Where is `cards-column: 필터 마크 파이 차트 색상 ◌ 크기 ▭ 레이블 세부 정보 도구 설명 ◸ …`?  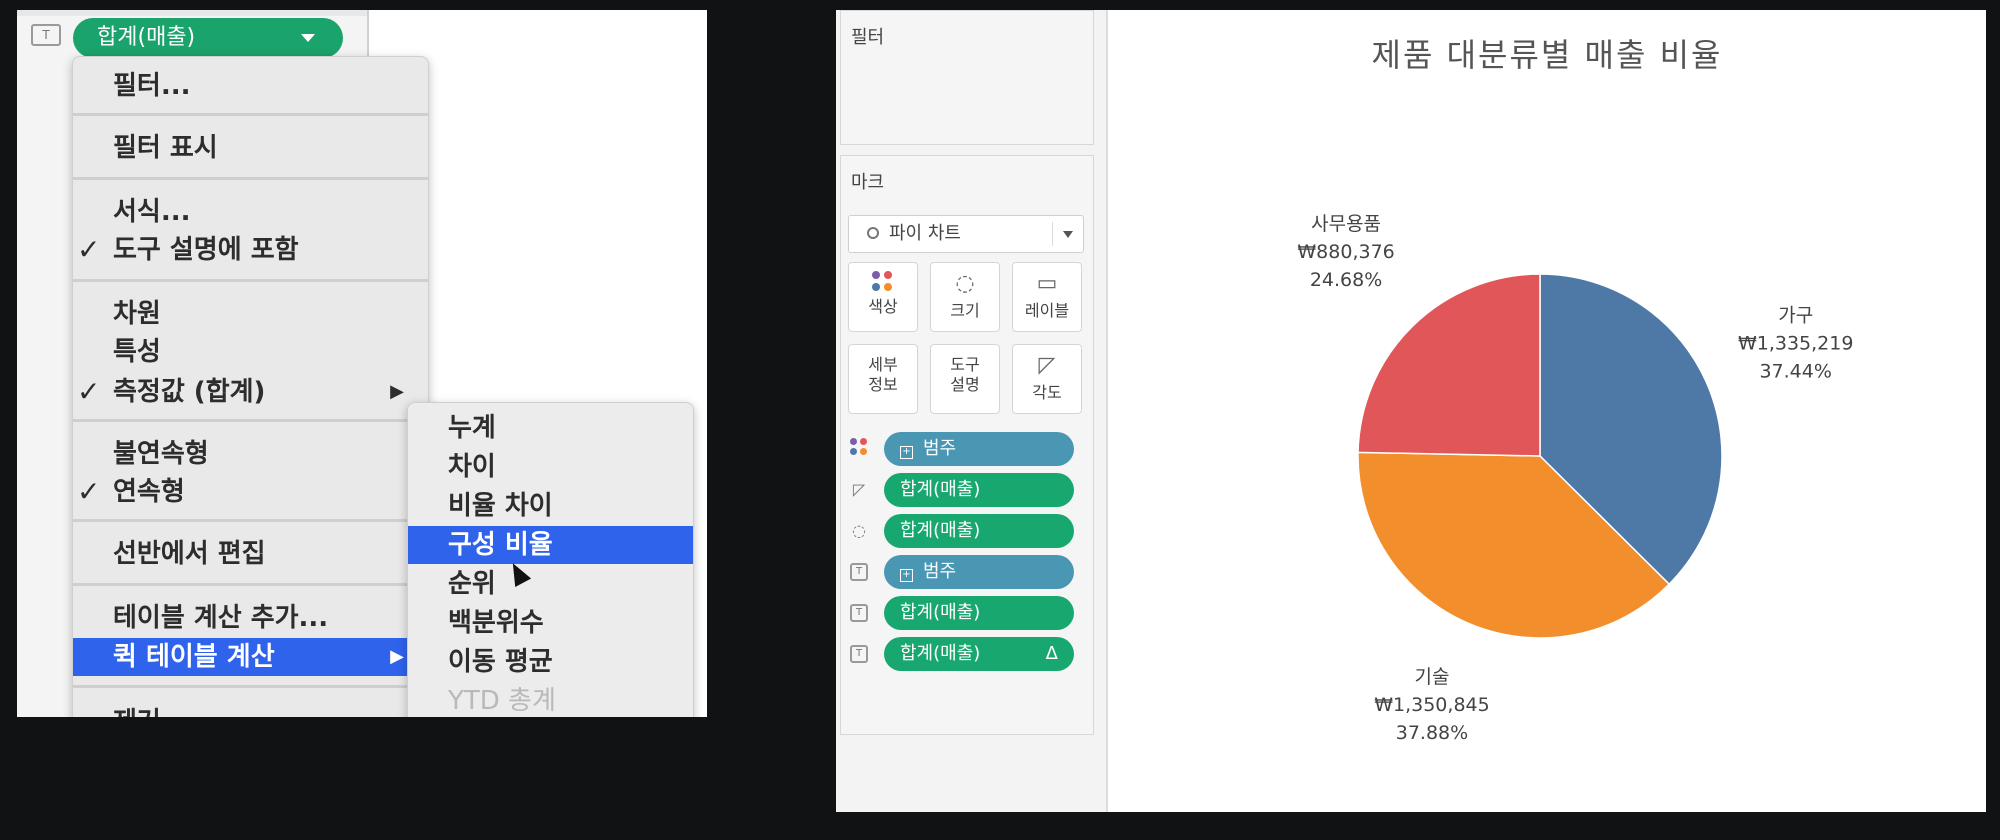
cards-column: 필터 마크 파이 차트 색상 ◌ 크기 ▭ 레이블 세부 정보 도구 설명 ◸ … is located at coordinates (965, 411).